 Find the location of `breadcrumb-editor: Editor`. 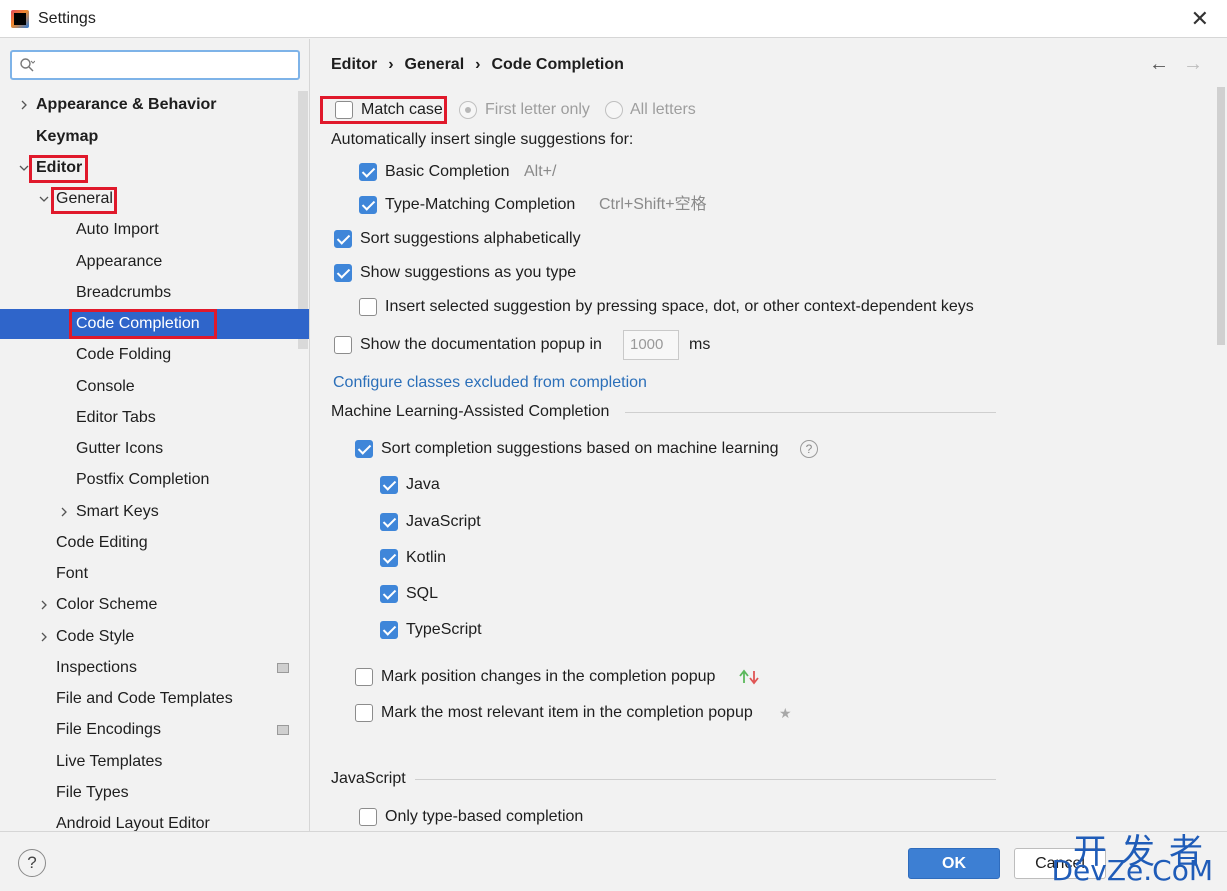

breadcrumb-editor: Editor is located at coordinates (354, 64).